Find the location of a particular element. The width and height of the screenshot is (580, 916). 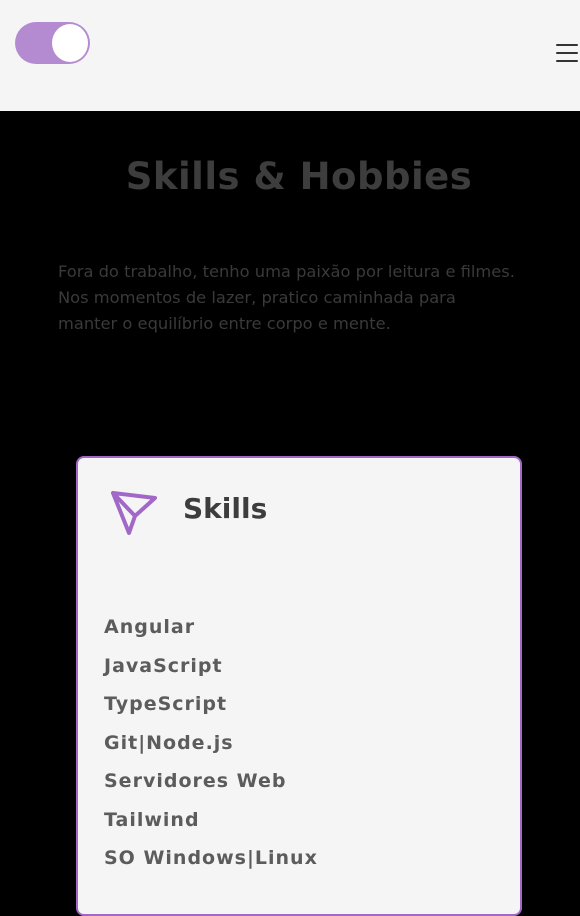

hamburger-menu-icon is located at coordinates (567, 53).